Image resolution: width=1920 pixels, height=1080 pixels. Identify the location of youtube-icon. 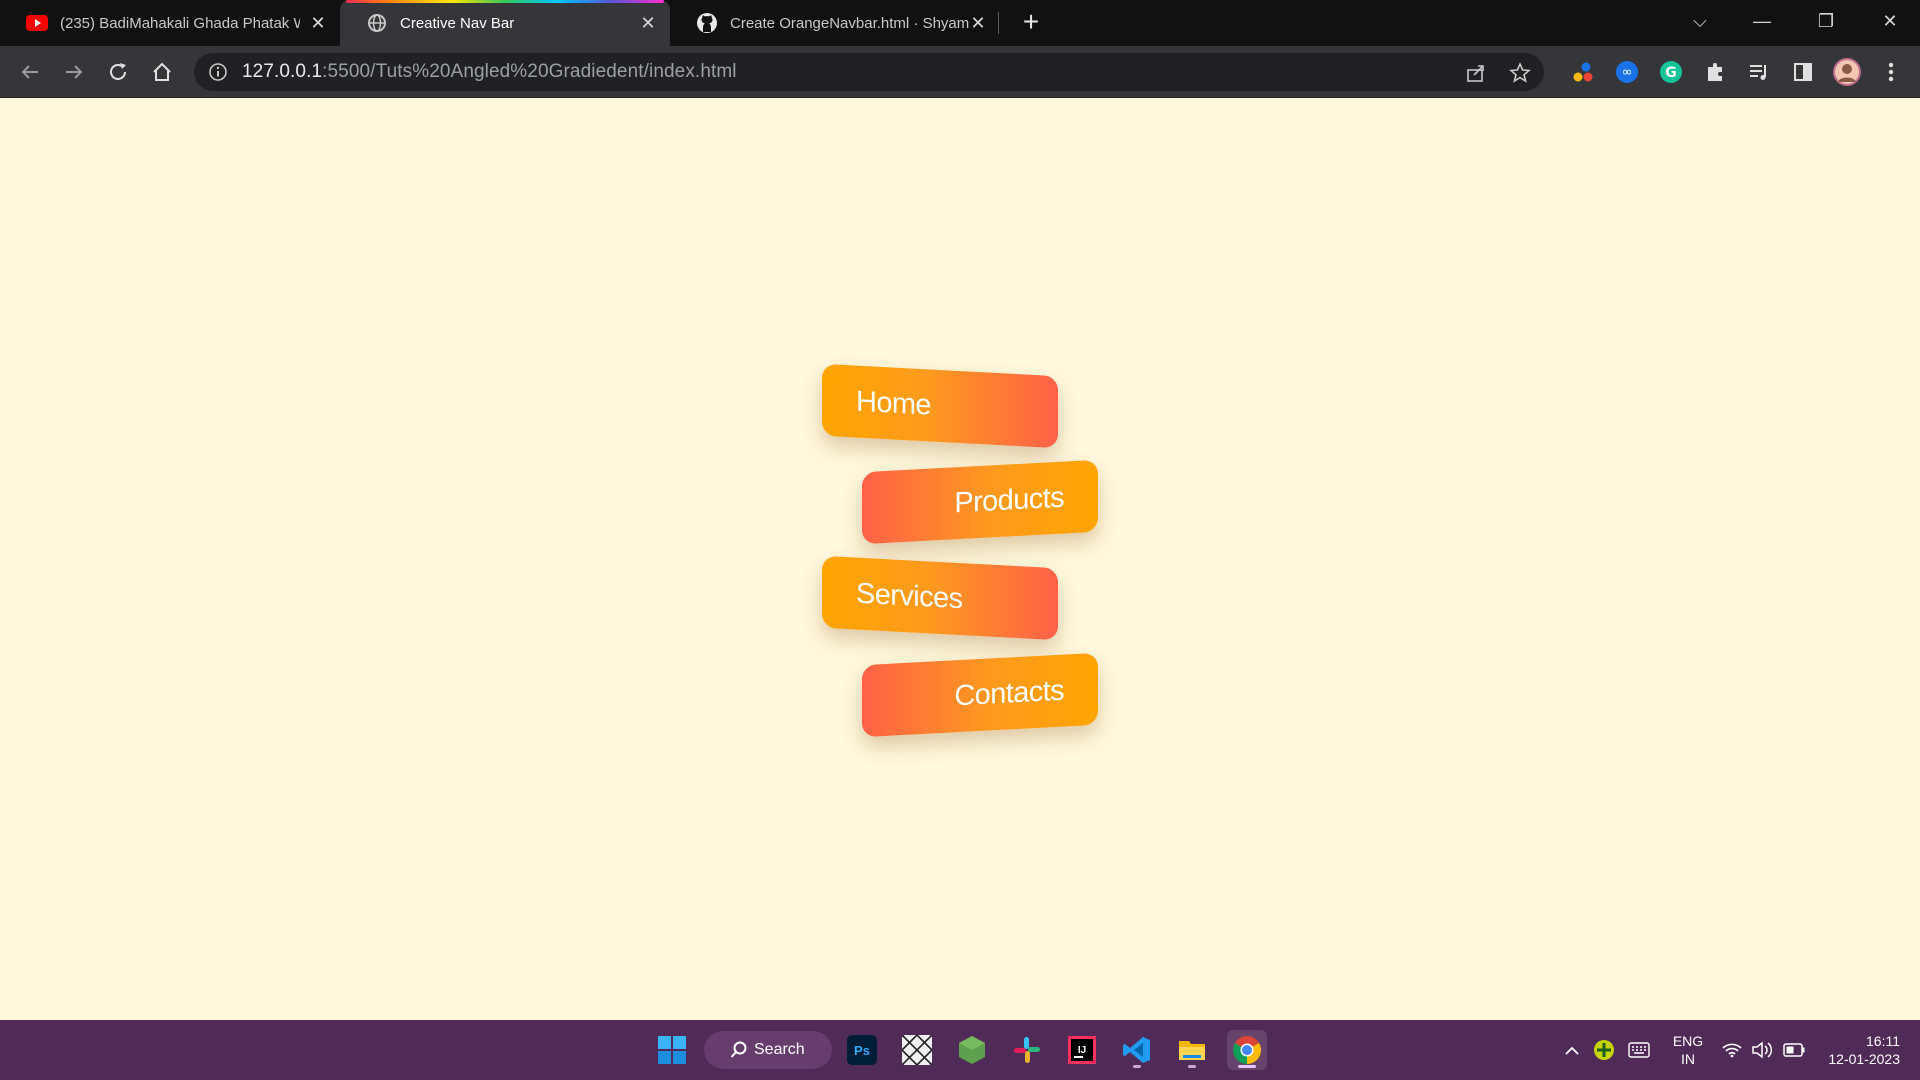
(37, 23).